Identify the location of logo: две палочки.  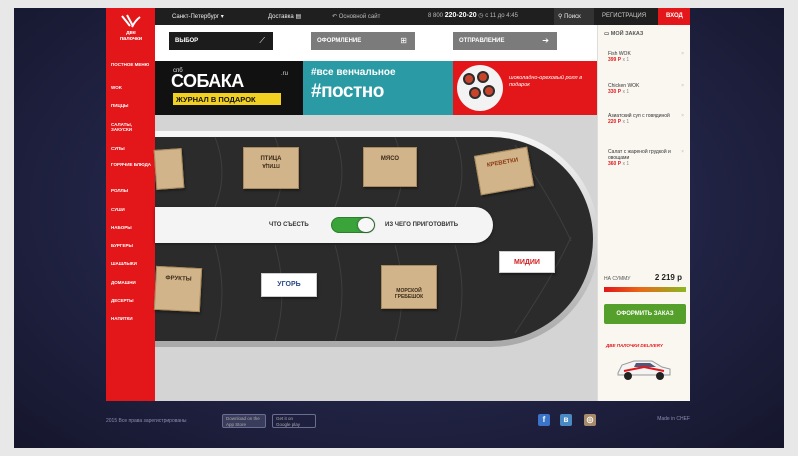
(131, 30).